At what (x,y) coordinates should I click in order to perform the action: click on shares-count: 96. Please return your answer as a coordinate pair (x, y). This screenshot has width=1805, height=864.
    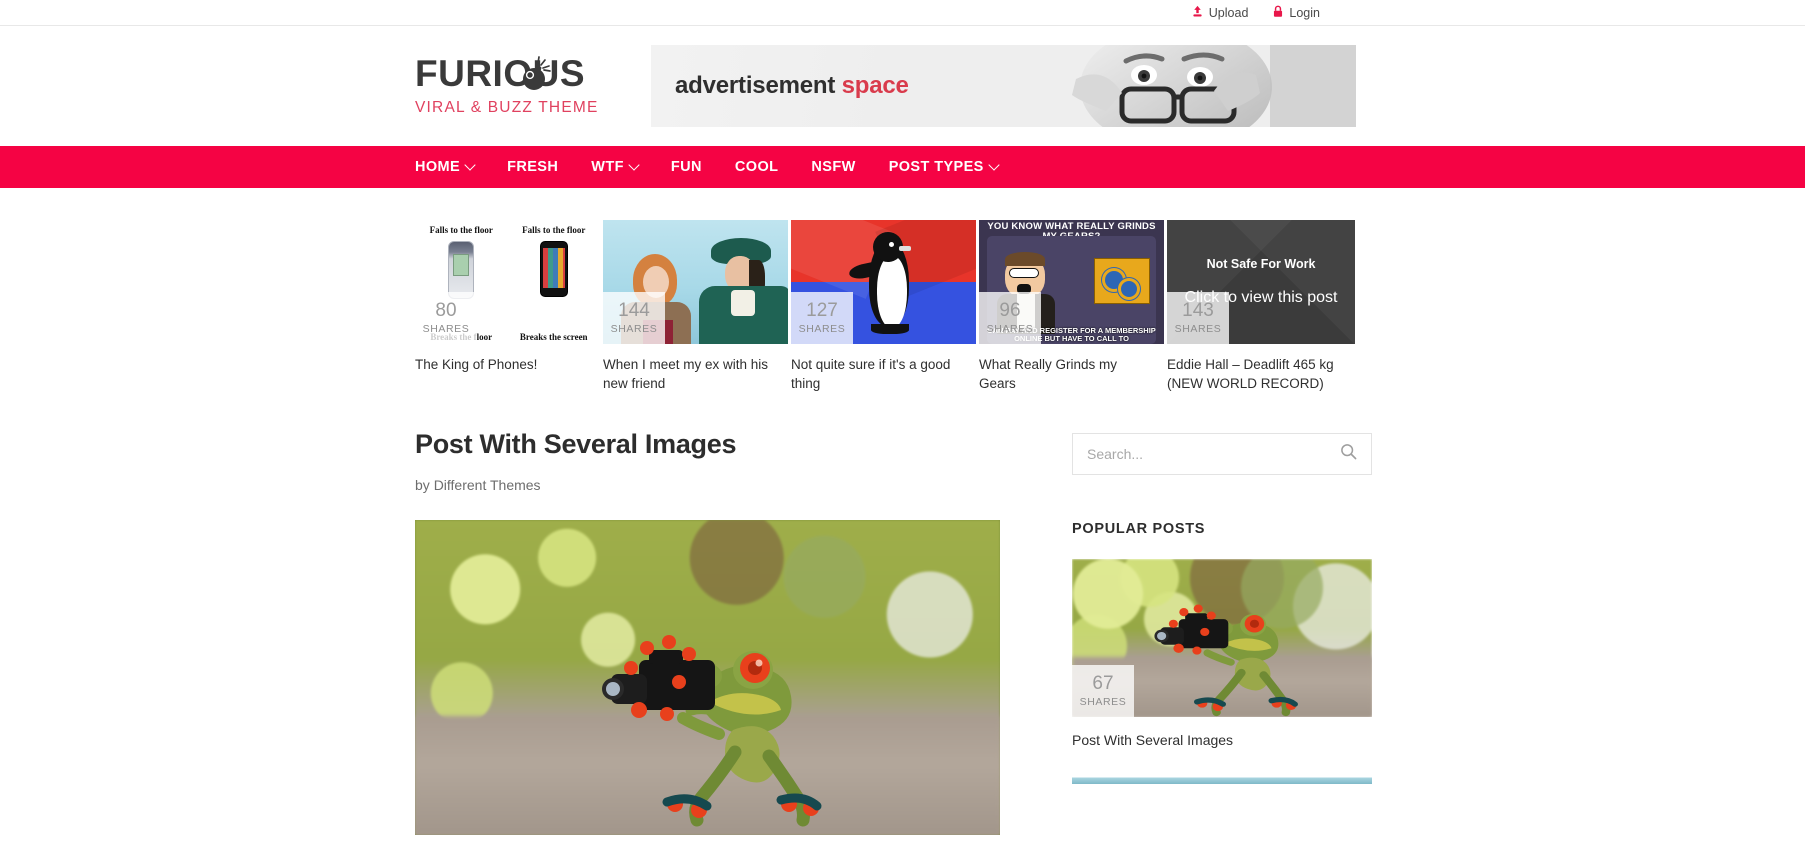
    Looking at the image, I should click on (1010, 310).